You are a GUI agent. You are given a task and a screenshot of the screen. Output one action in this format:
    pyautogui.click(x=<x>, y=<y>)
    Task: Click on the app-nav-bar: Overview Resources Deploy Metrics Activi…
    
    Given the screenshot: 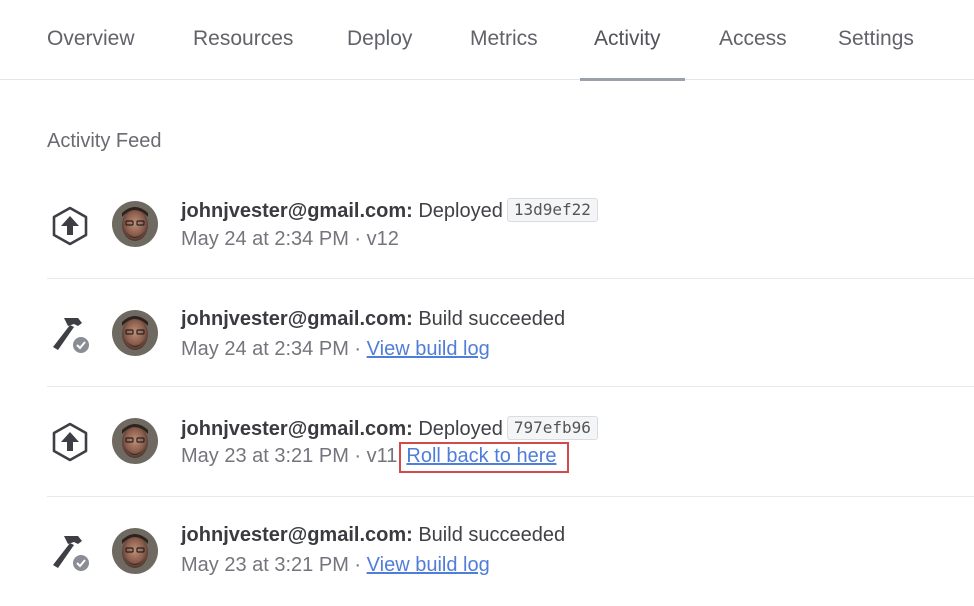 What is the action you would take?
    pyautogui.click(x=487, y=40)
    